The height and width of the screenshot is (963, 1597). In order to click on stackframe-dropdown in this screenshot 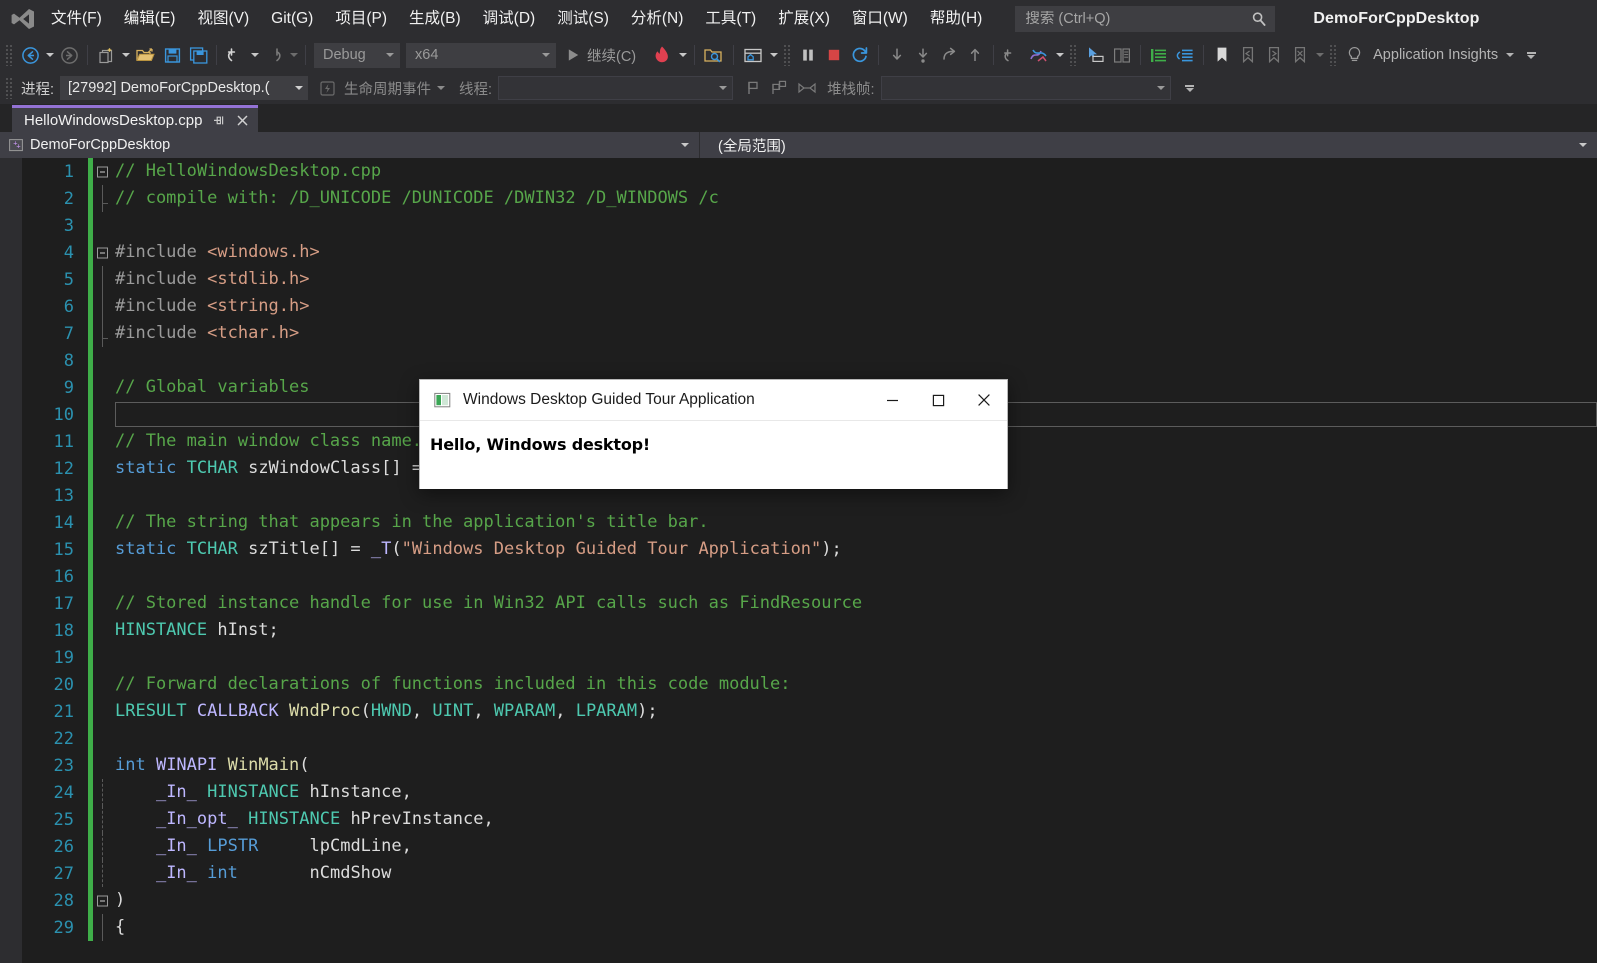, I will do `click(1025, 88)`.